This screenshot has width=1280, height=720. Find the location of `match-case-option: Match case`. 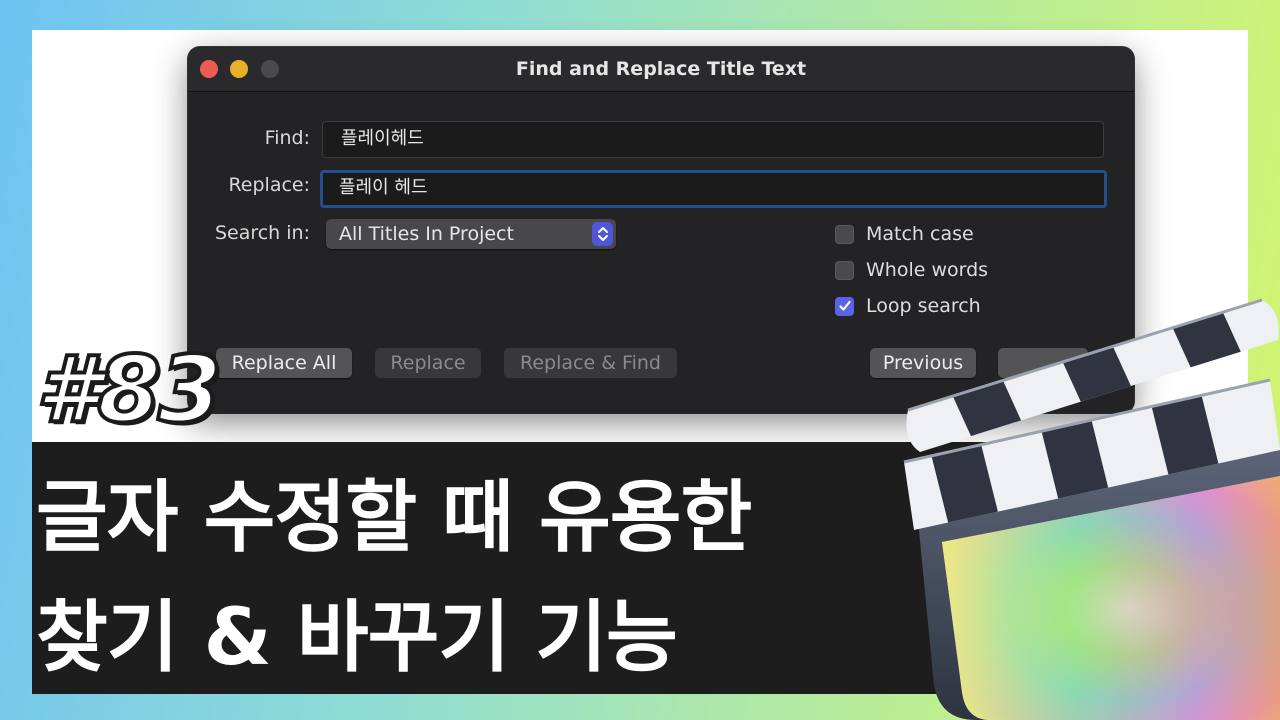

match-case-option: Match case is located at coordinates (904, 234).